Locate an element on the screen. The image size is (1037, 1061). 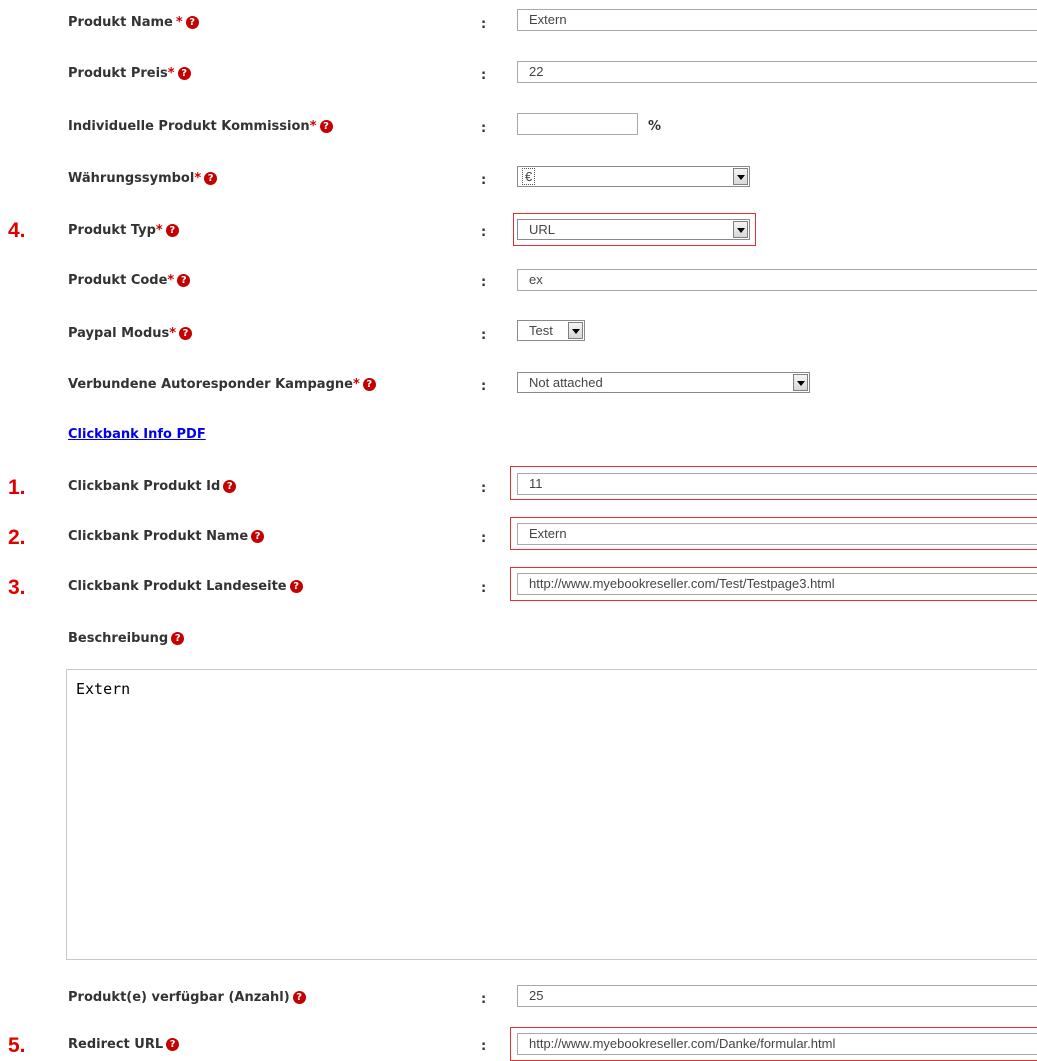
annotation-number-3: 3. is located at coordinates (17, 587).